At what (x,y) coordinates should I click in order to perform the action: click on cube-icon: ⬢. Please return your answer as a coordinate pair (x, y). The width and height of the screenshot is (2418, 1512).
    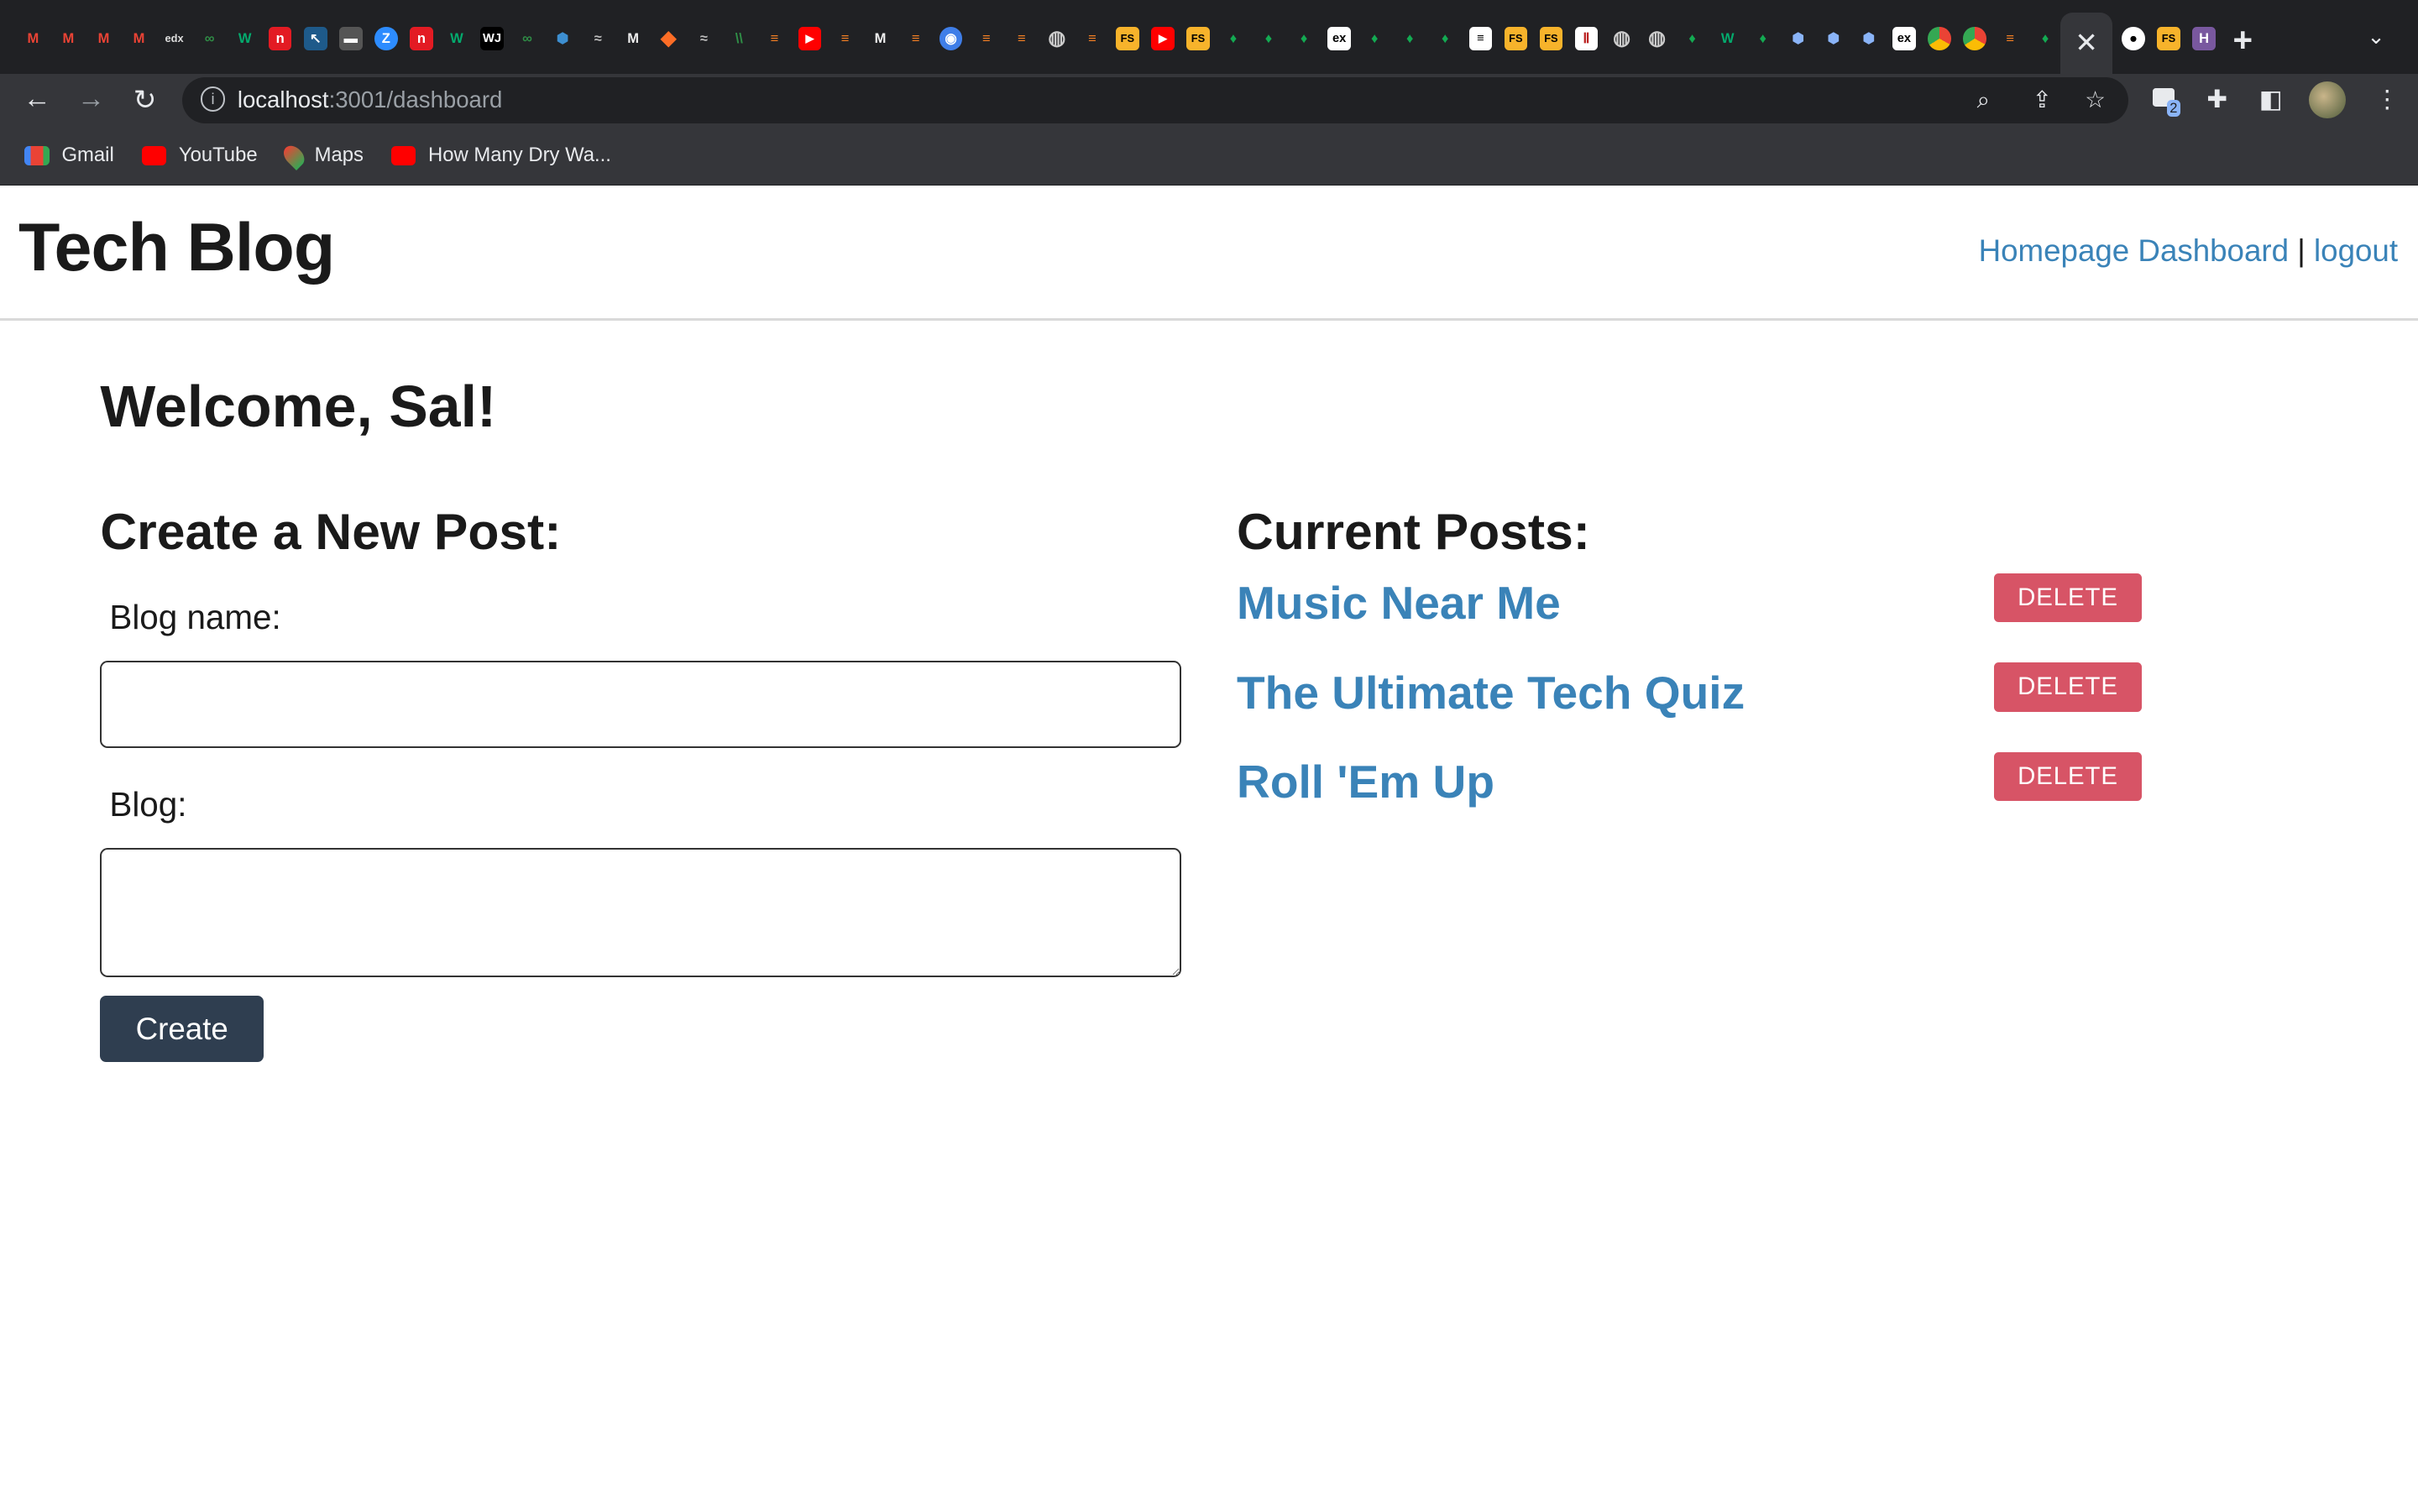
    Looking at the image, I should click on (1869, 37).